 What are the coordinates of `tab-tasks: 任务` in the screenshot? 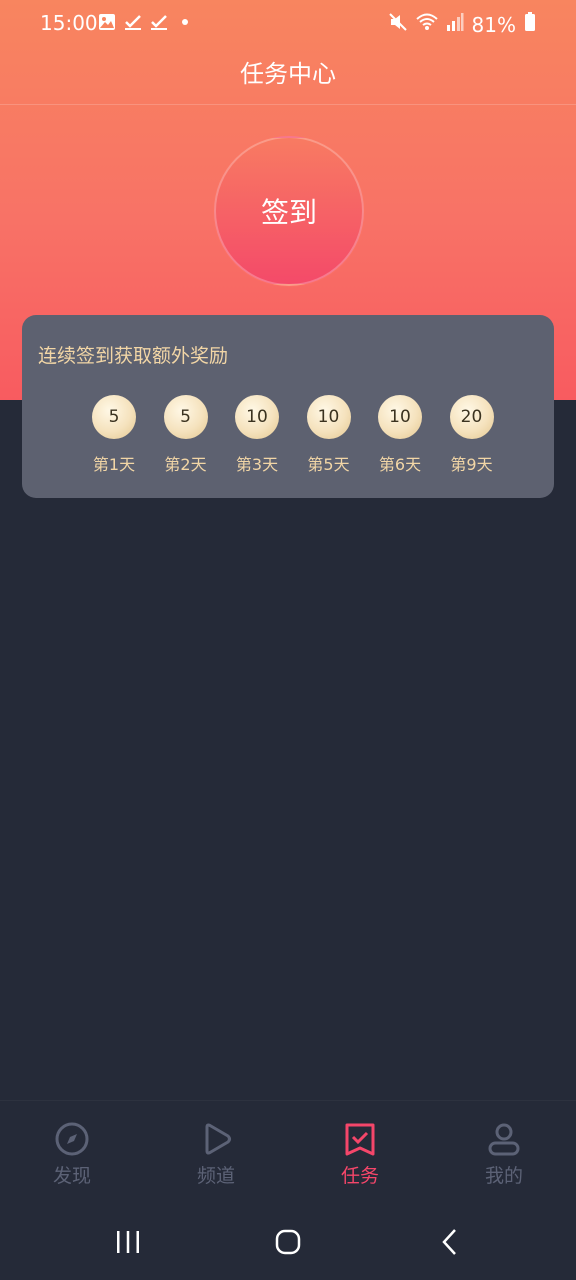 It's located at (360, 1155).